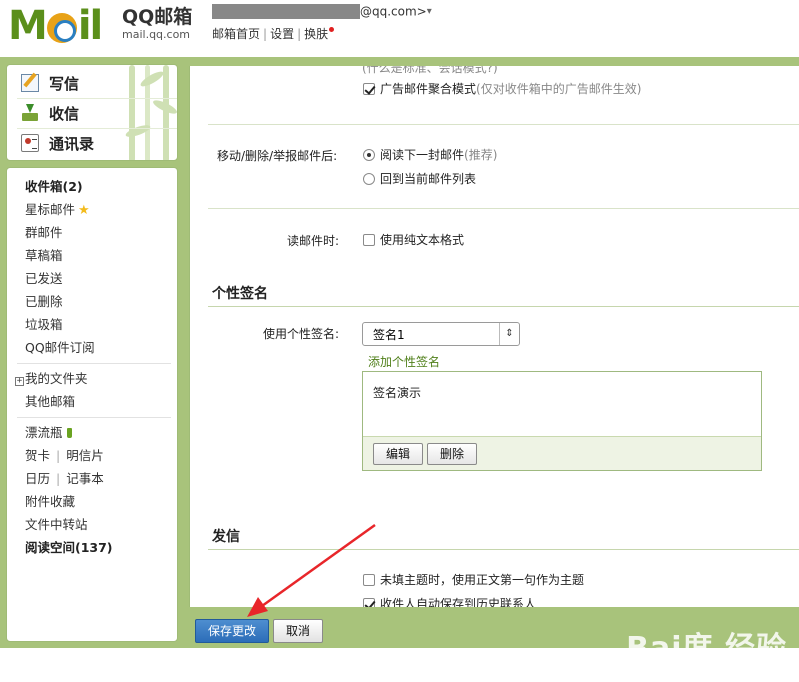 This screenshot has width=799, height=682. Describe the element at coordinates (509, 334) in the screenshot. I see `select-arrows-icon: ⇕` at that location.